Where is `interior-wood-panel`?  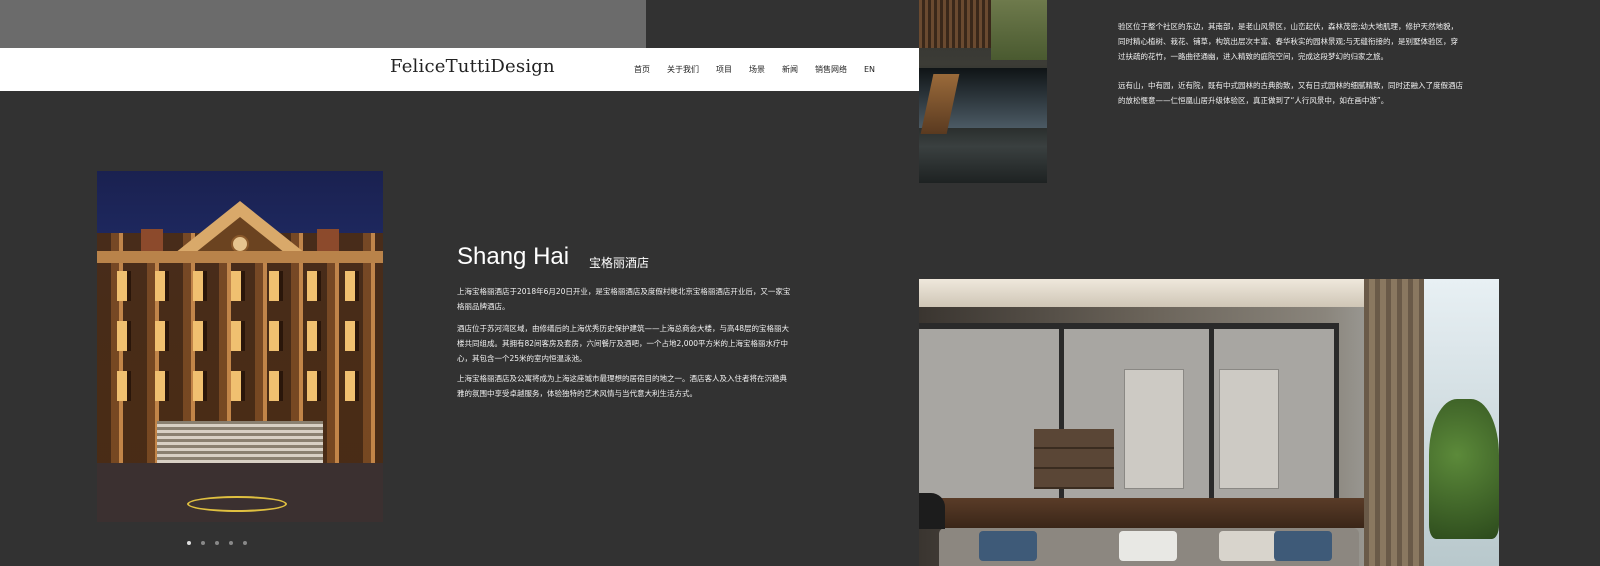 interior-wood-panel is located at coordinates (1141, 513).